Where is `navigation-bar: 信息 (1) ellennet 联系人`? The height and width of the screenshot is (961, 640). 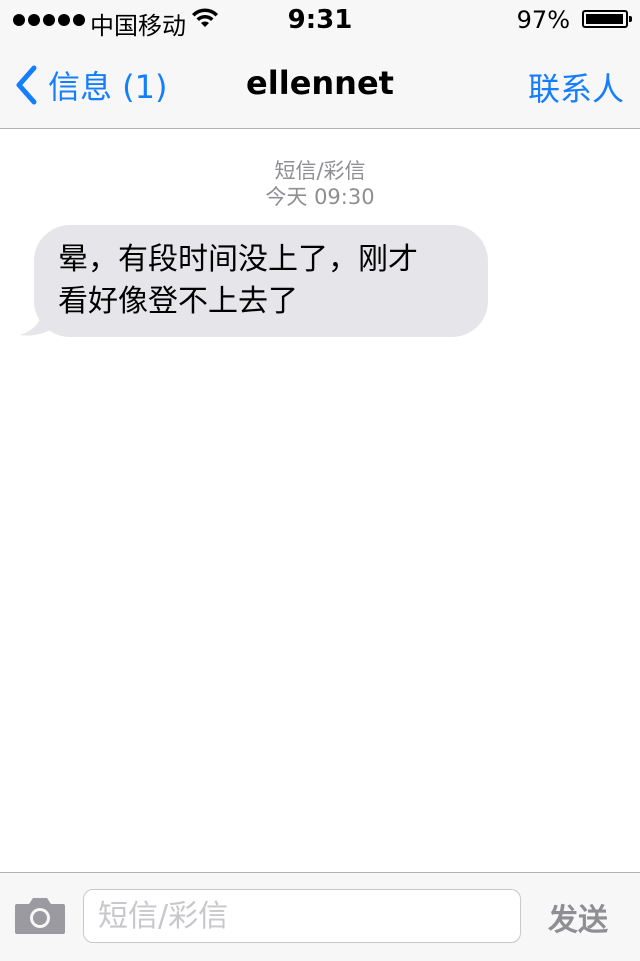
navigation-bar: 信息 (1) ellennet 联系人 is located at coordinates (320, 84).